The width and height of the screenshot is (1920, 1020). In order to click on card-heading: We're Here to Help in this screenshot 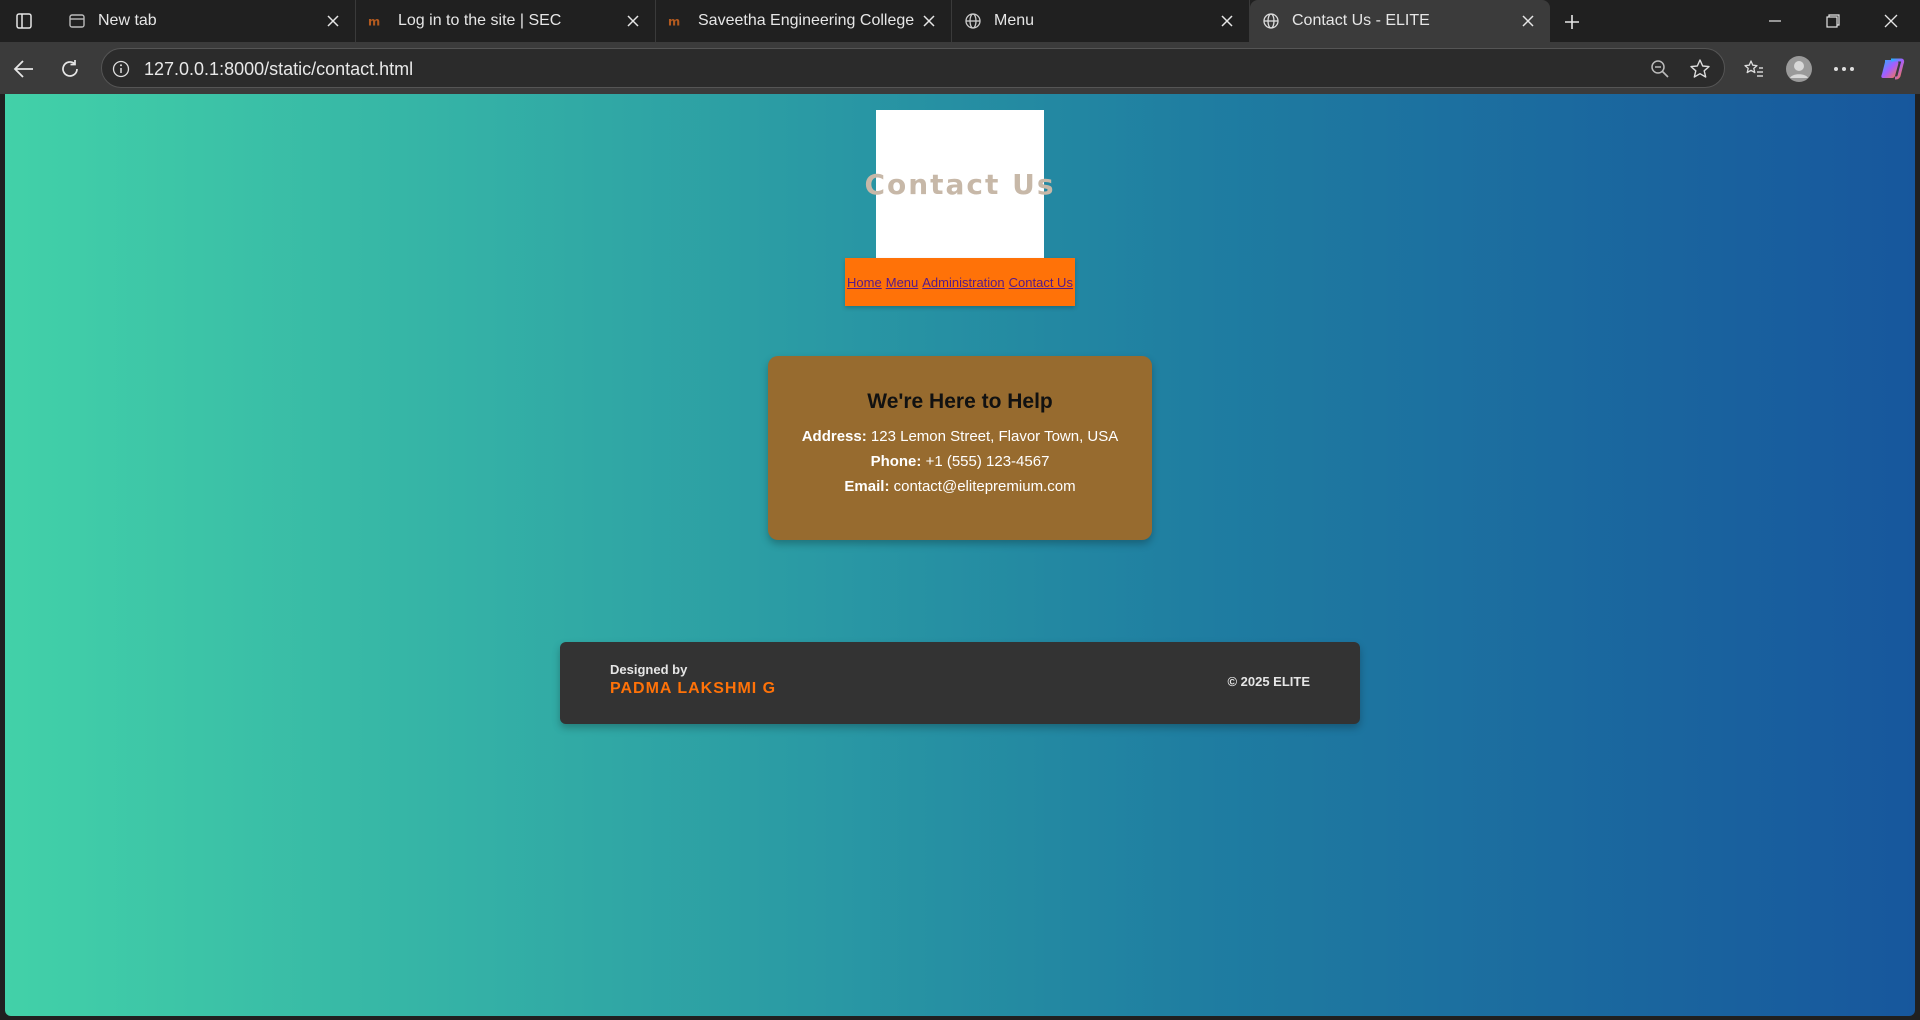, I will do `click(960, 401)`.